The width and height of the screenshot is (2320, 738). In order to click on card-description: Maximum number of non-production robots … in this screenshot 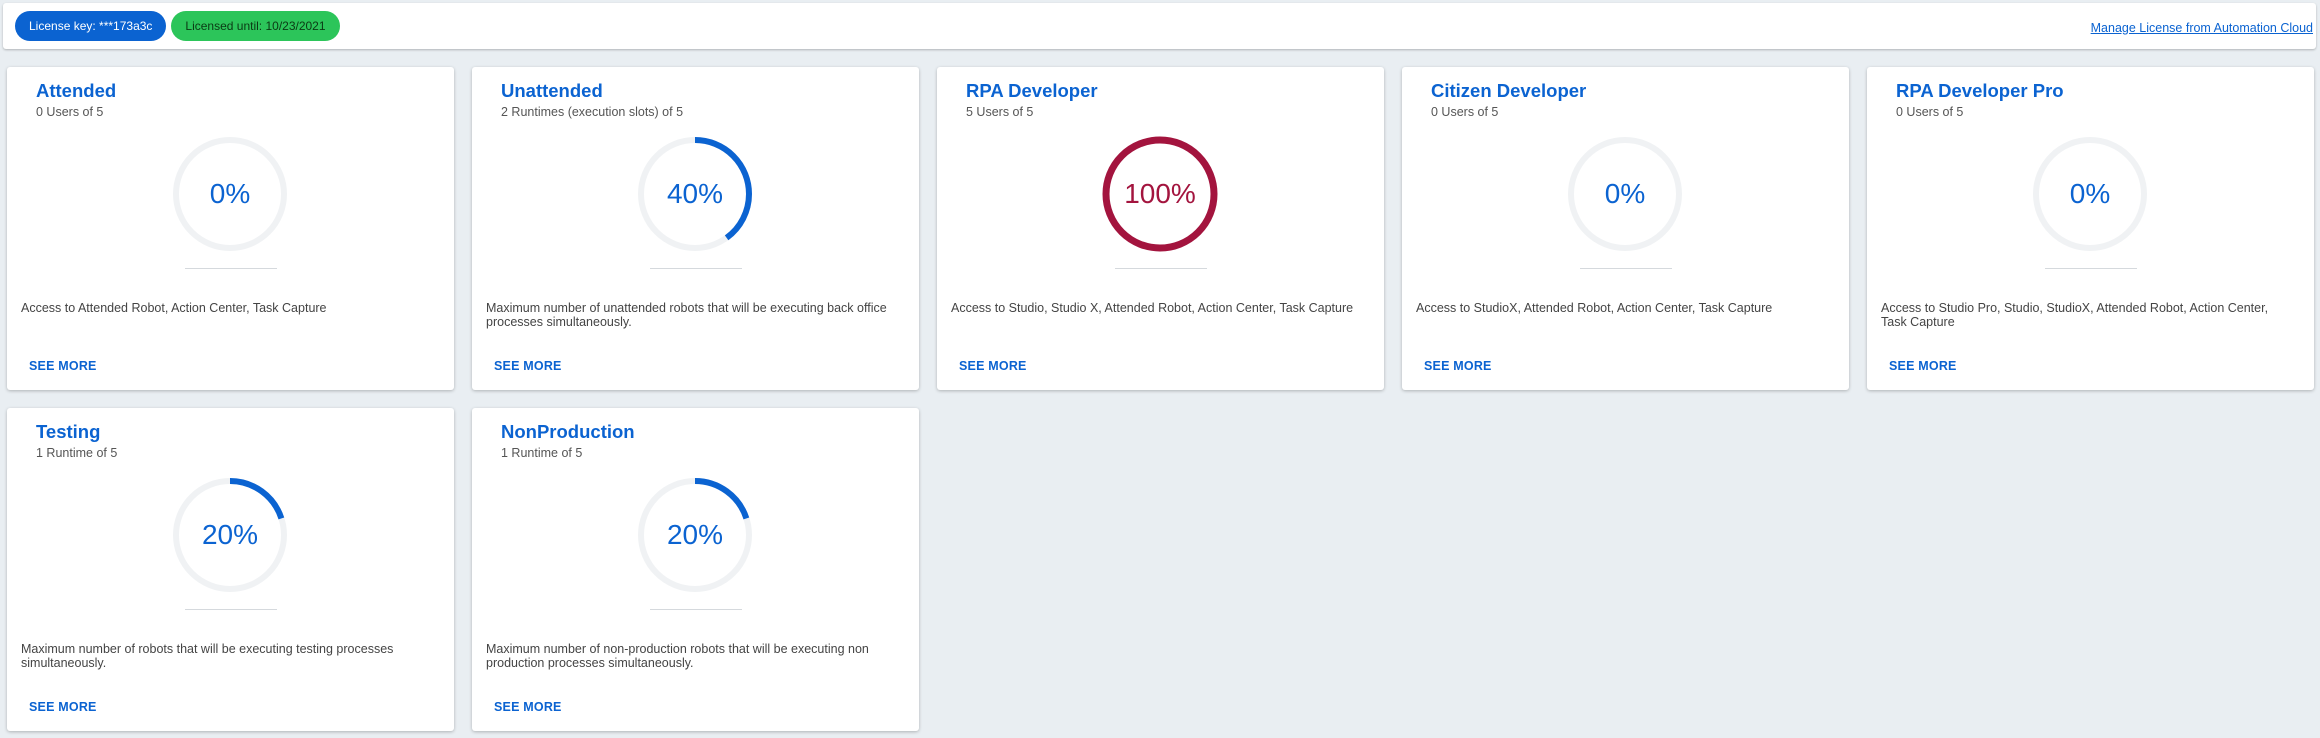, I will do `click(677, 656)`.